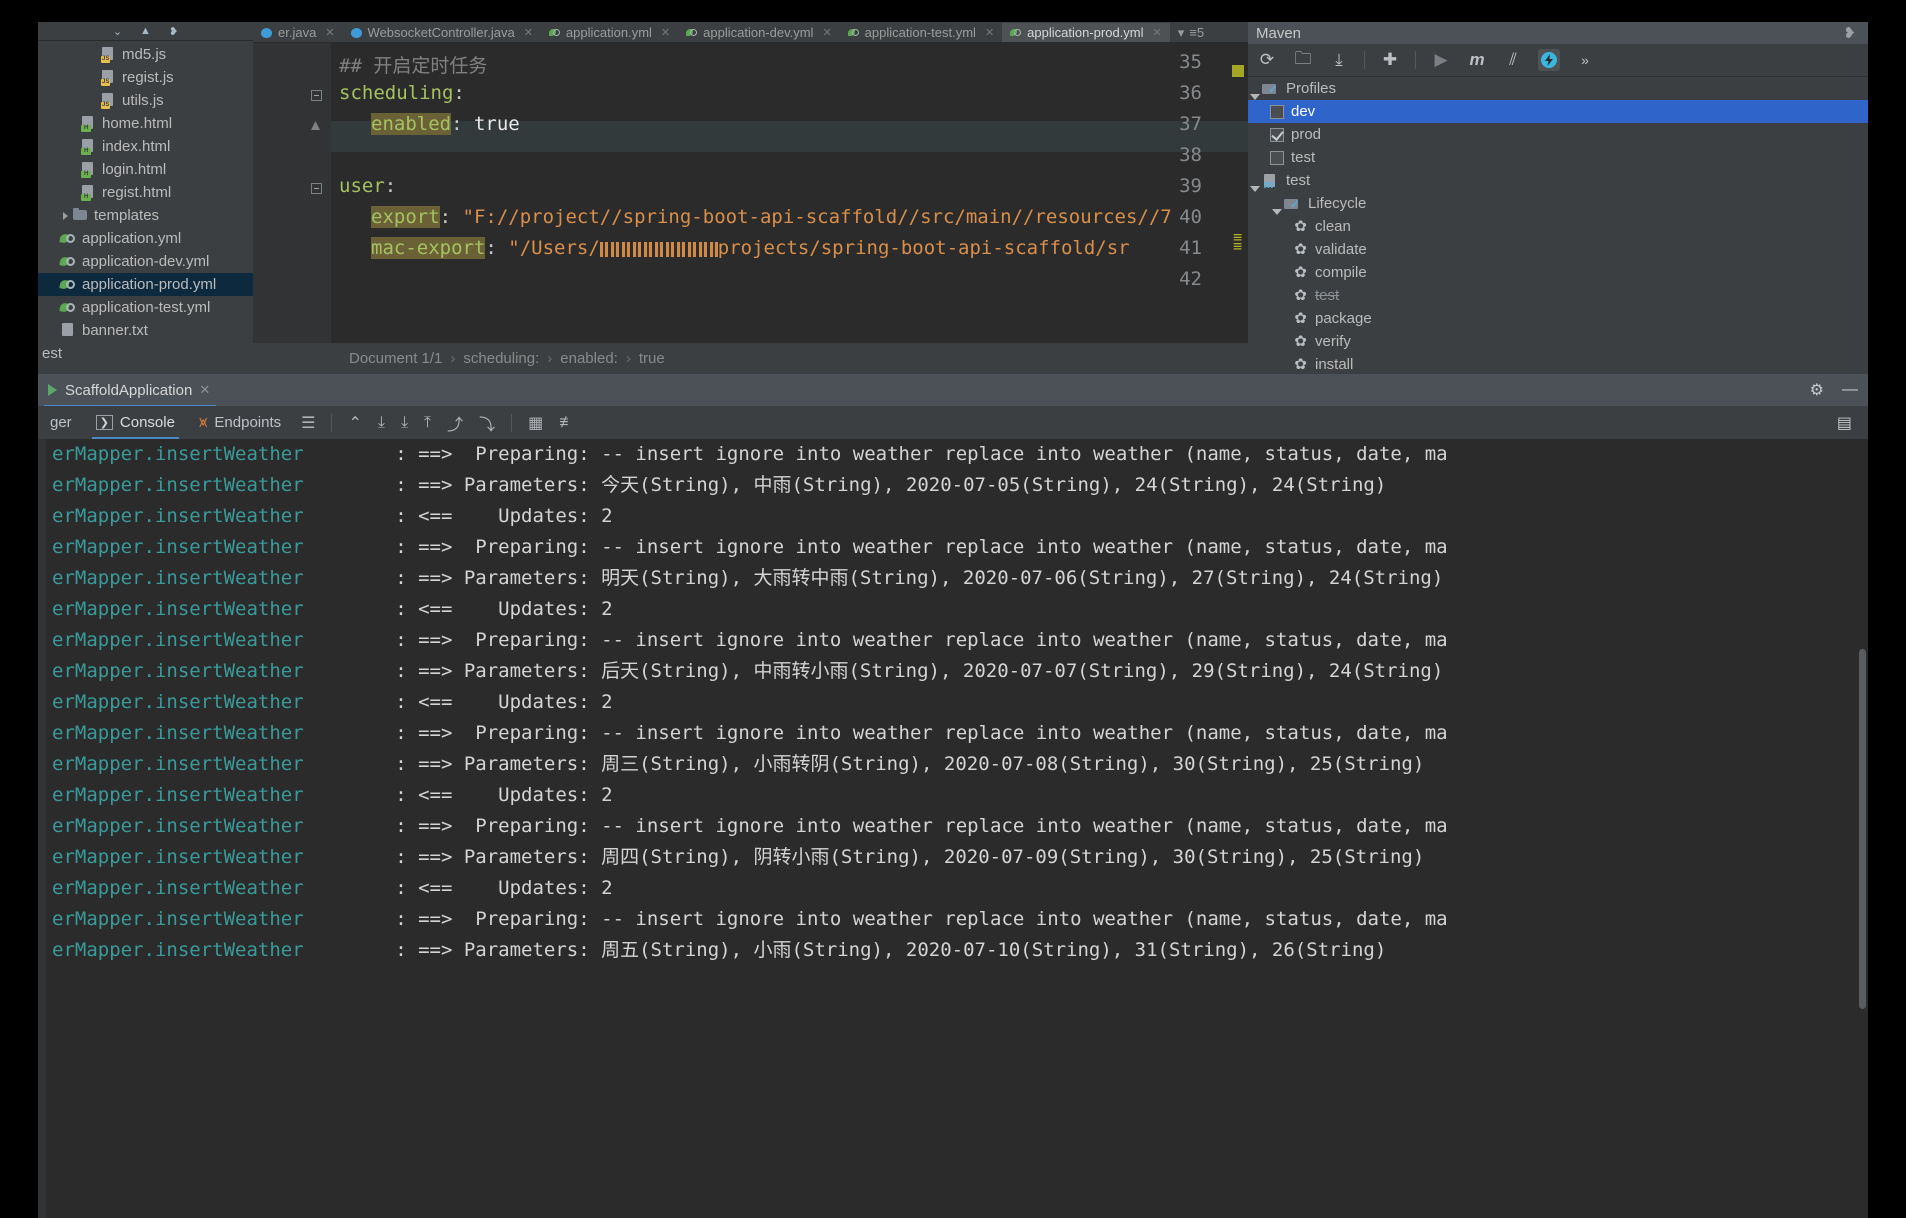 This screenshot has width=1906, height=1218. I want to click on add-maven-project-icon: 🗀, so click(1303, 60).